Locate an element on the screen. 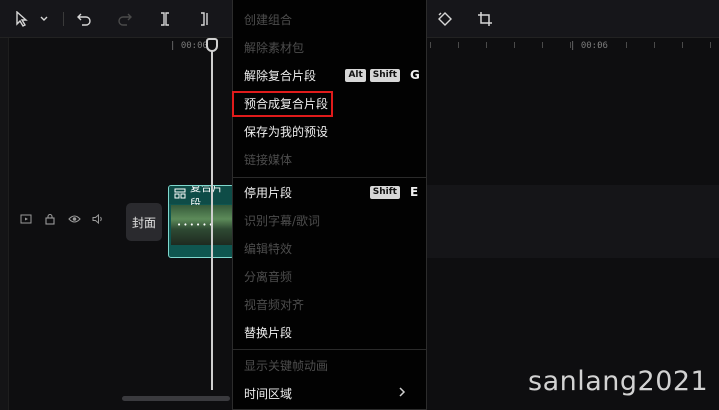 This screenshot has width=719, height=410. compound-clip-icon is located at coordinates (180, 195).